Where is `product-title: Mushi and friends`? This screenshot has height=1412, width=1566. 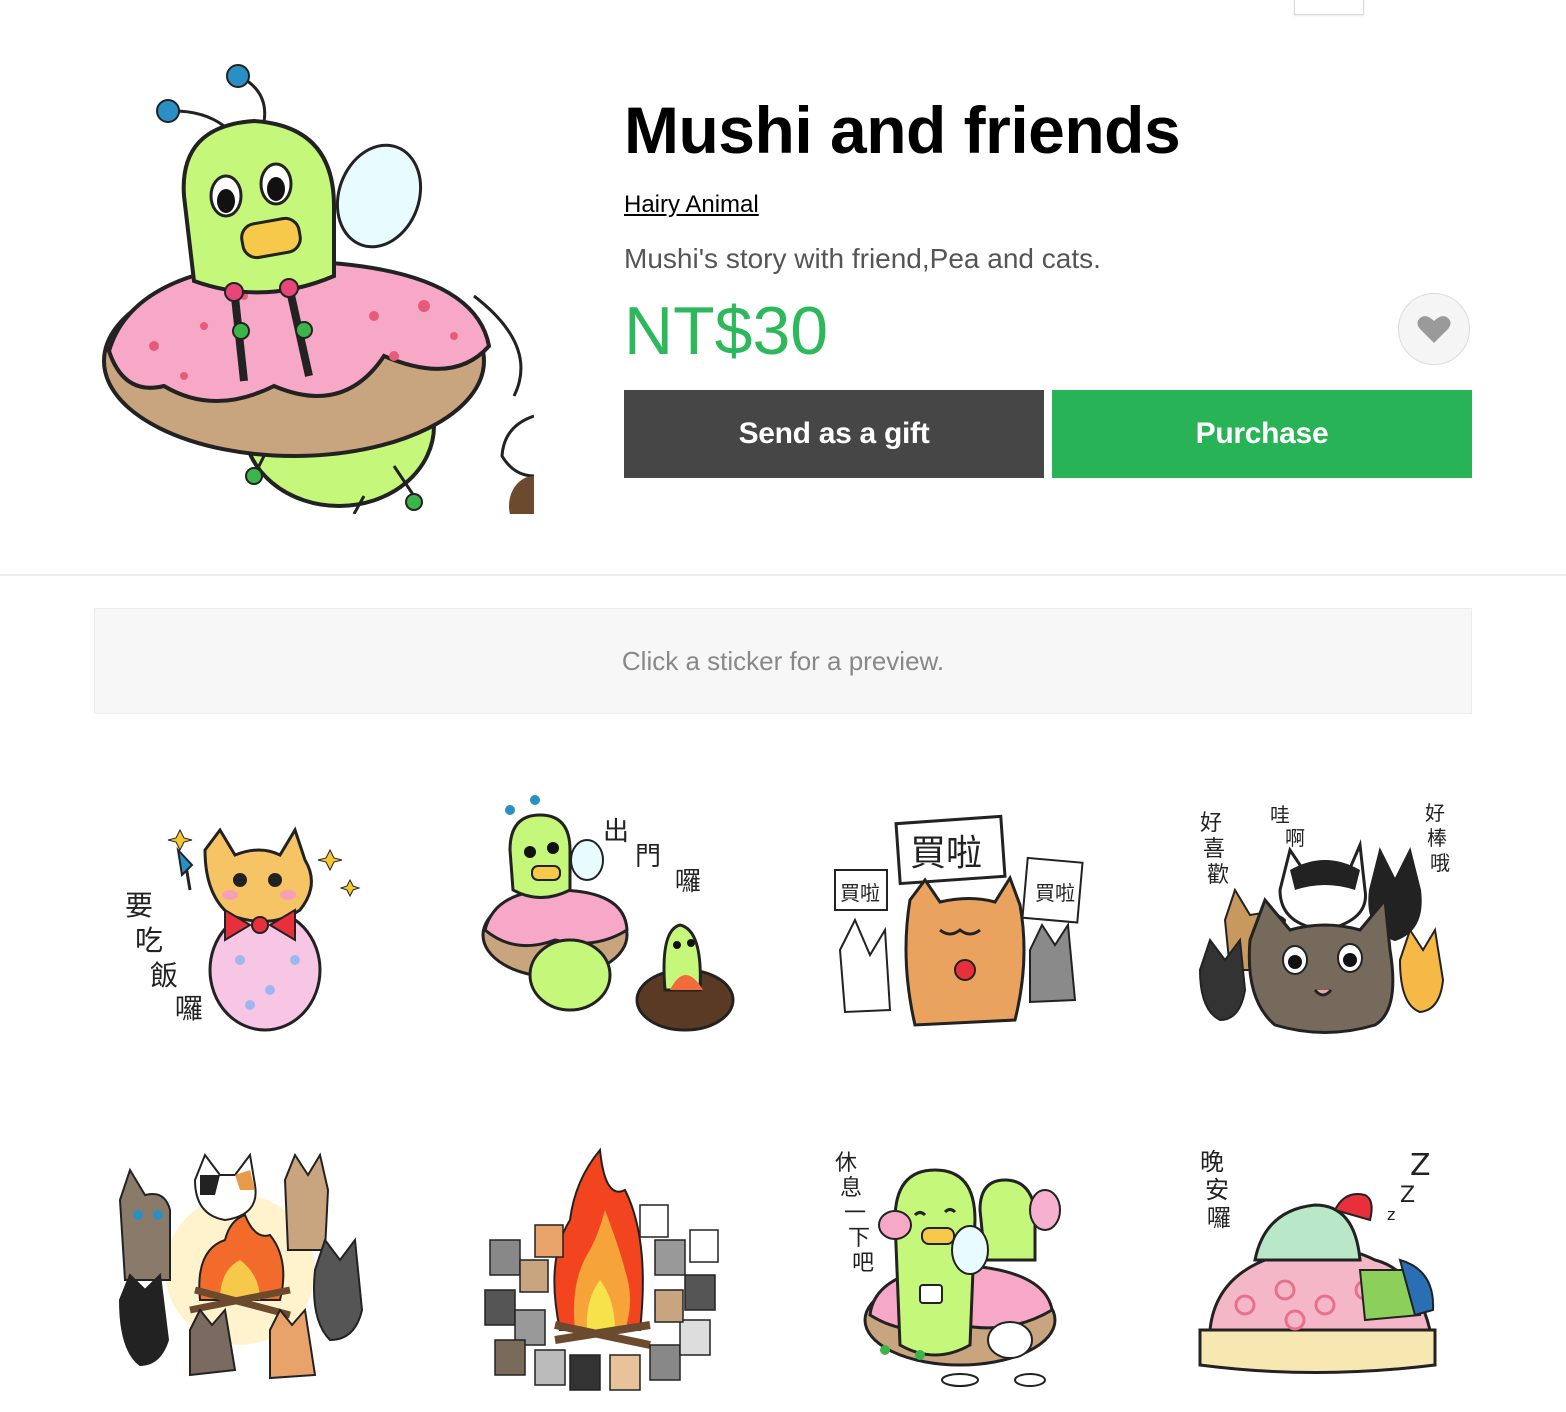 product-title: Mushi and friends is located at coordinates (902, 130).